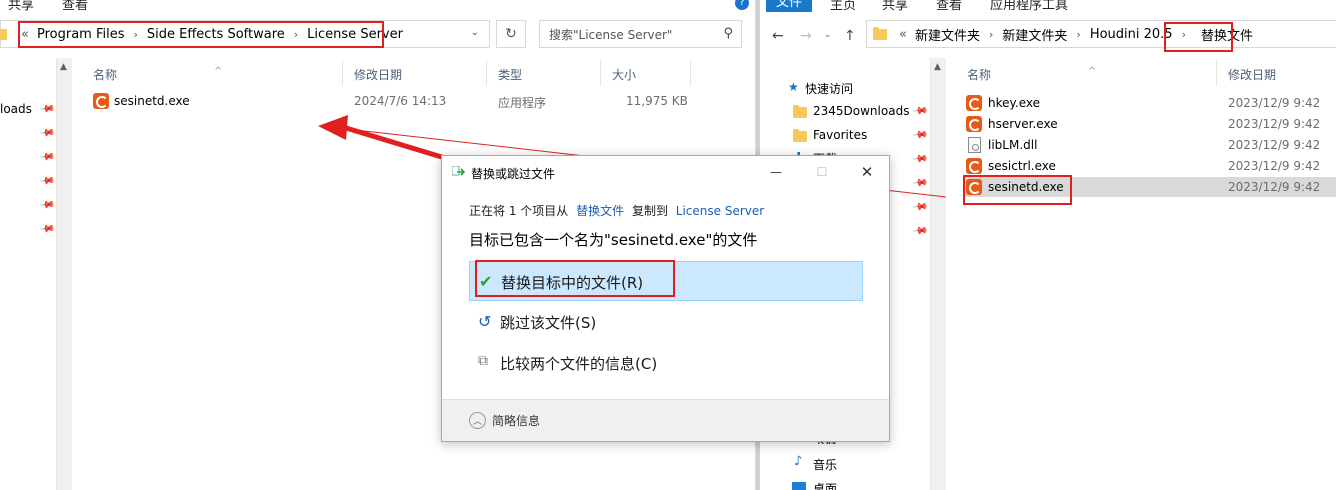 The height and width of the screenshot is (490, 1336). What do you see at coordinates (459, 171) in the screenshot?
I see `copy-arrow-icon` at bounding box center [459, 171].